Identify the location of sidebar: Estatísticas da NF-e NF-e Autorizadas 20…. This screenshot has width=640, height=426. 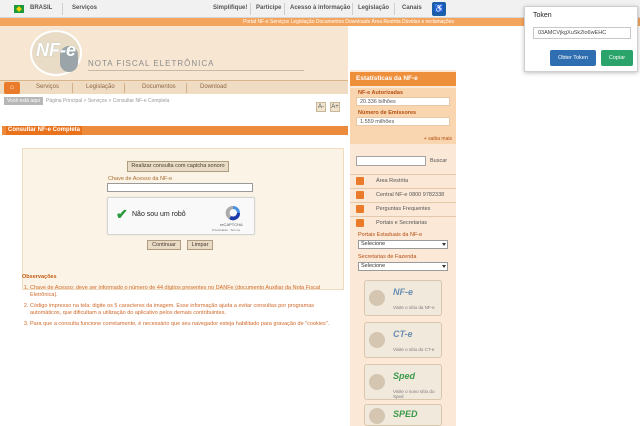
(403, 248).